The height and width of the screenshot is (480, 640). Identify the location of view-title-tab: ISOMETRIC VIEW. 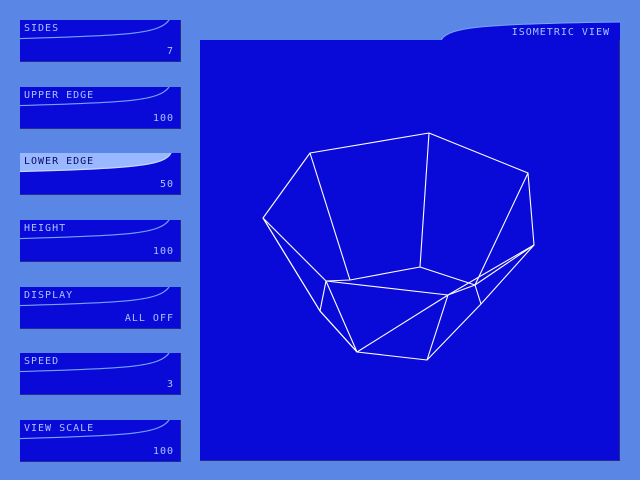
(530, 31).